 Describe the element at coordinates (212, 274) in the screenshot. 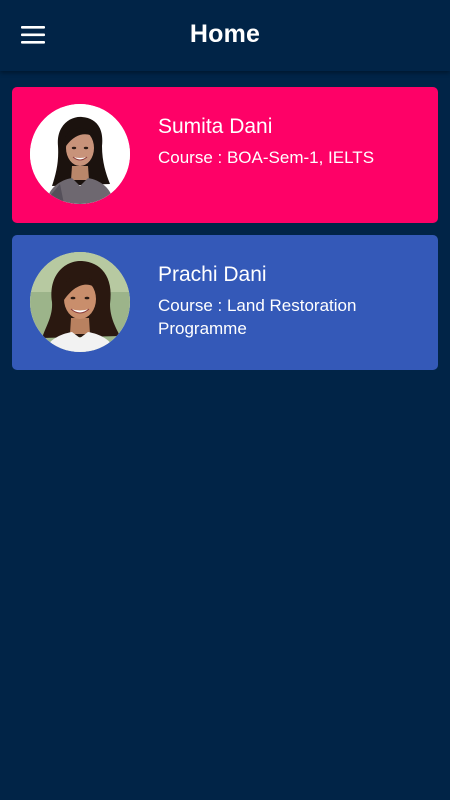

I see `student-name: Prachi Dani` at that location.